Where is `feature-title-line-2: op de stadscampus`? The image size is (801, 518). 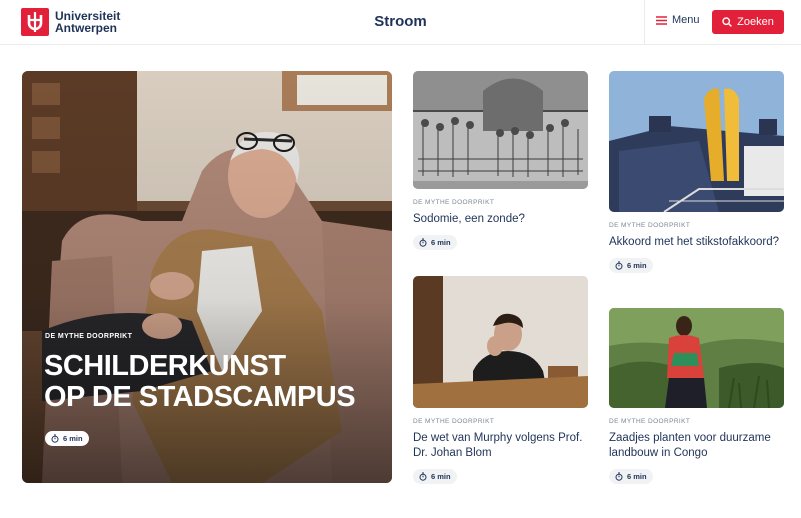 feature-title-line-2: op de stadscampus is located at coordinates (200, 397).